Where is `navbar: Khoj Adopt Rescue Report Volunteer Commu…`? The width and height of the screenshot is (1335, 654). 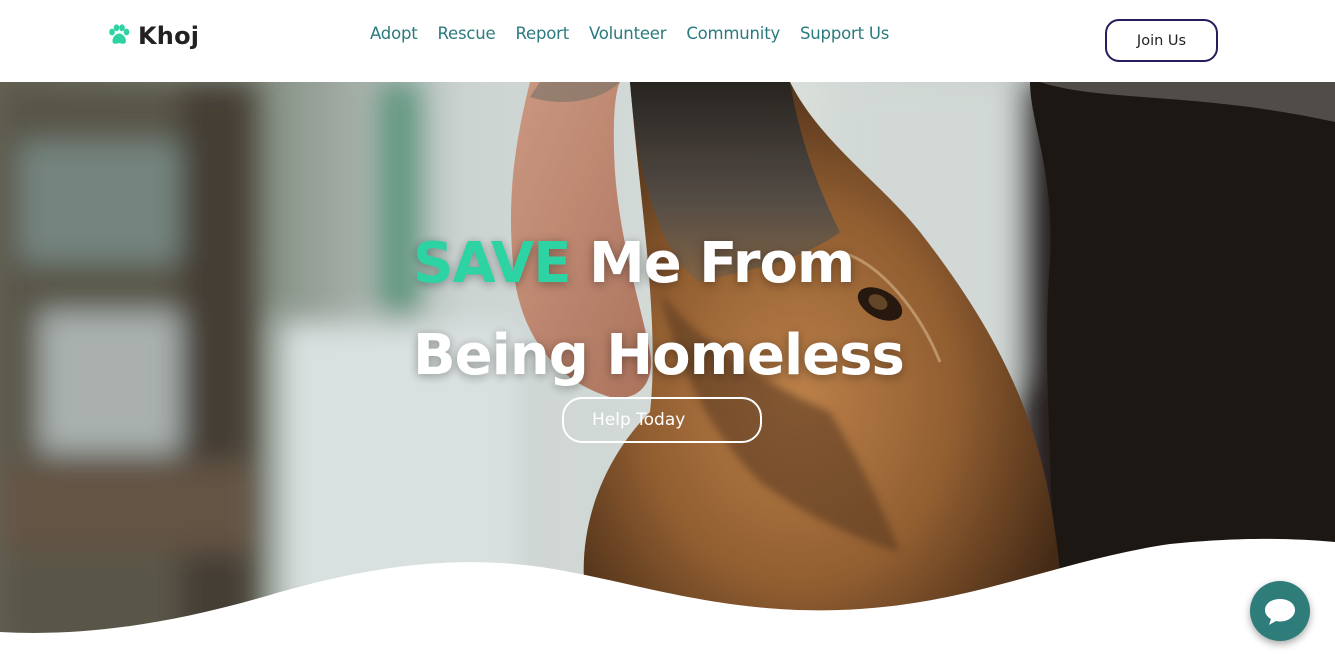
navbar: Khoj Adopt Rescue Report Volunteer Commu… is located at coordinates (667, 41).